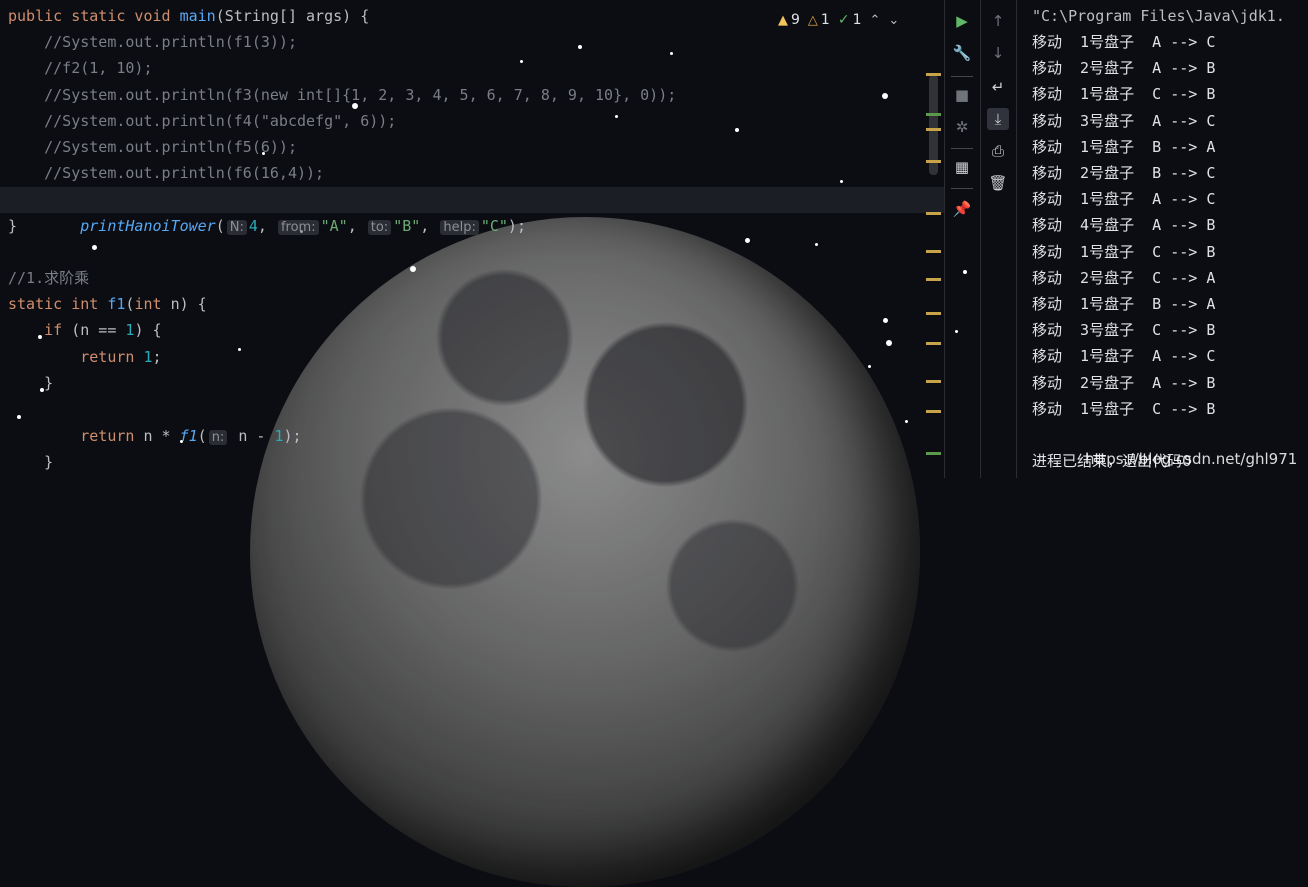  Describe the element at coordinates (407, 226) in the screenshot. I see `arg-to: "B"` at that location.